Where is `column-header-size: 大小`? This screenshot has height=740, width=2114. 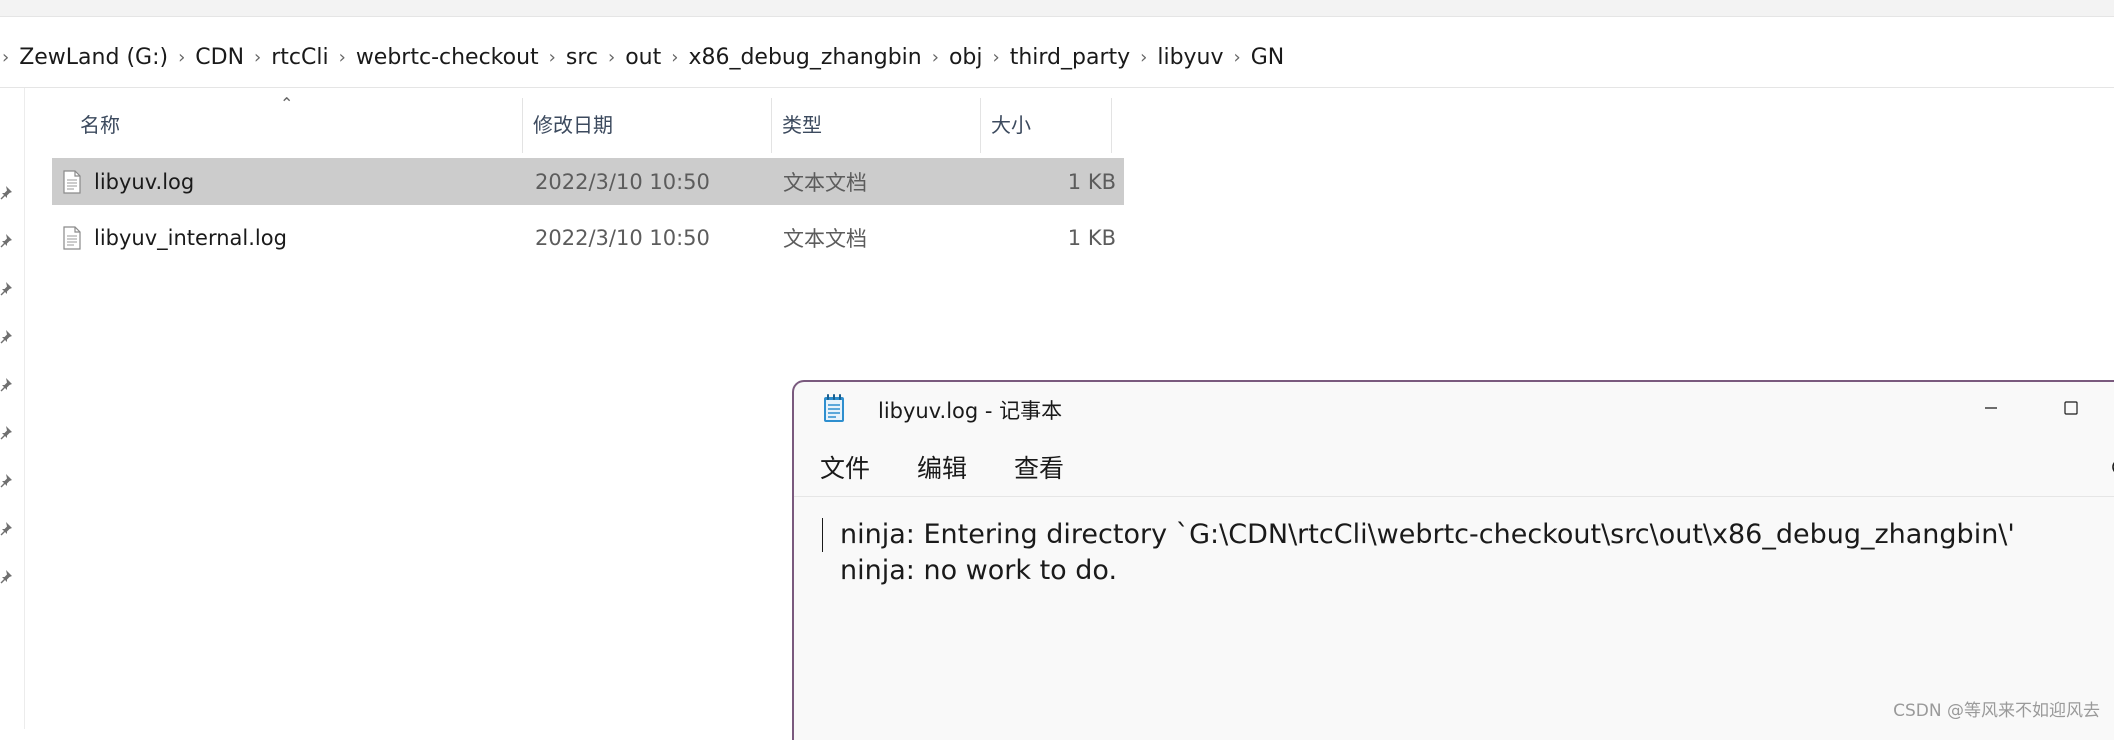
column-header-size: 大小 is located at coordinates (1046, 123).